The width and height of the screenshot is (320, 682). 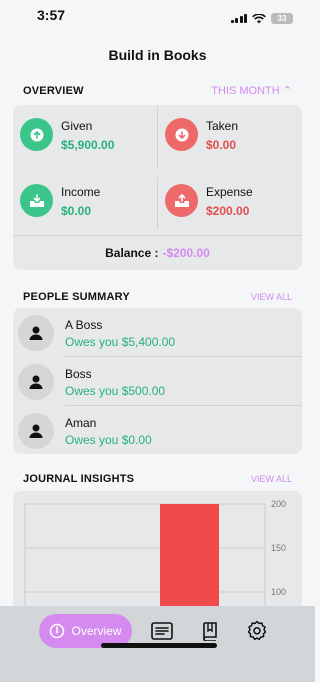 I want to click on chart-bar, so click(x=189, y=562).